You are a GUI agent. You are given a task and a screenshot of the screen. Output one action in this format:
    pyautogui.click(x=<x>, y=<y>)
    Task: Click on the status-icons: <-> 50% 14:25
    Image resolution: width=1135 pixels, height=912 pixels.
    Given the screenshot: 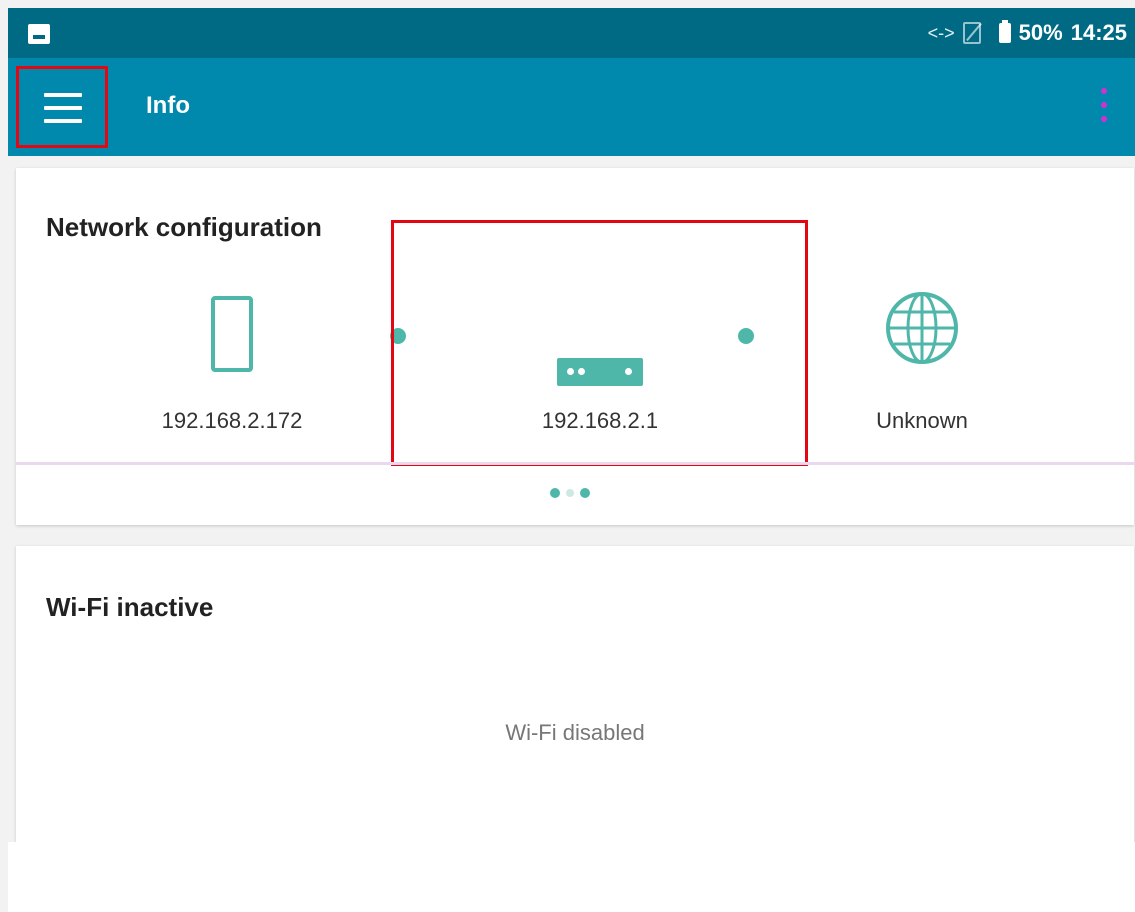 What is the action you would take?
    pyautogui.click(x=1027, y=33)
    